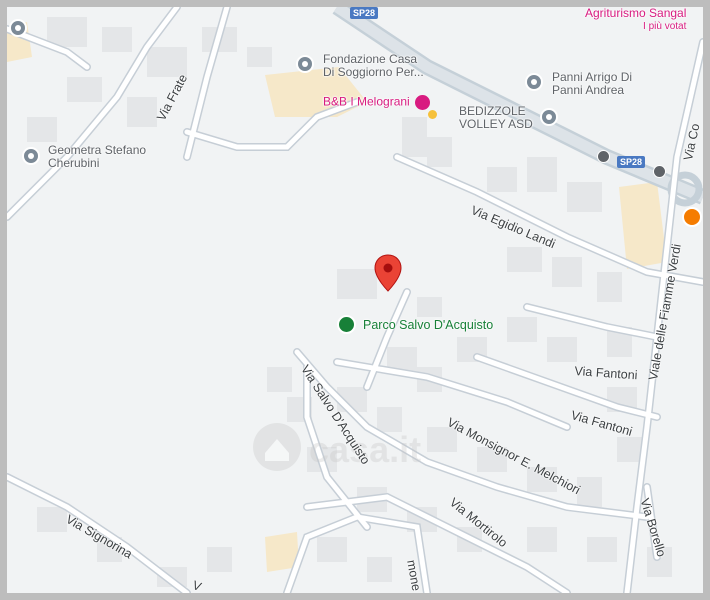 Image resolution: width=710 pixels, height=600 pixels. I want to click on geometra-marker-icon, so click(31, 156).